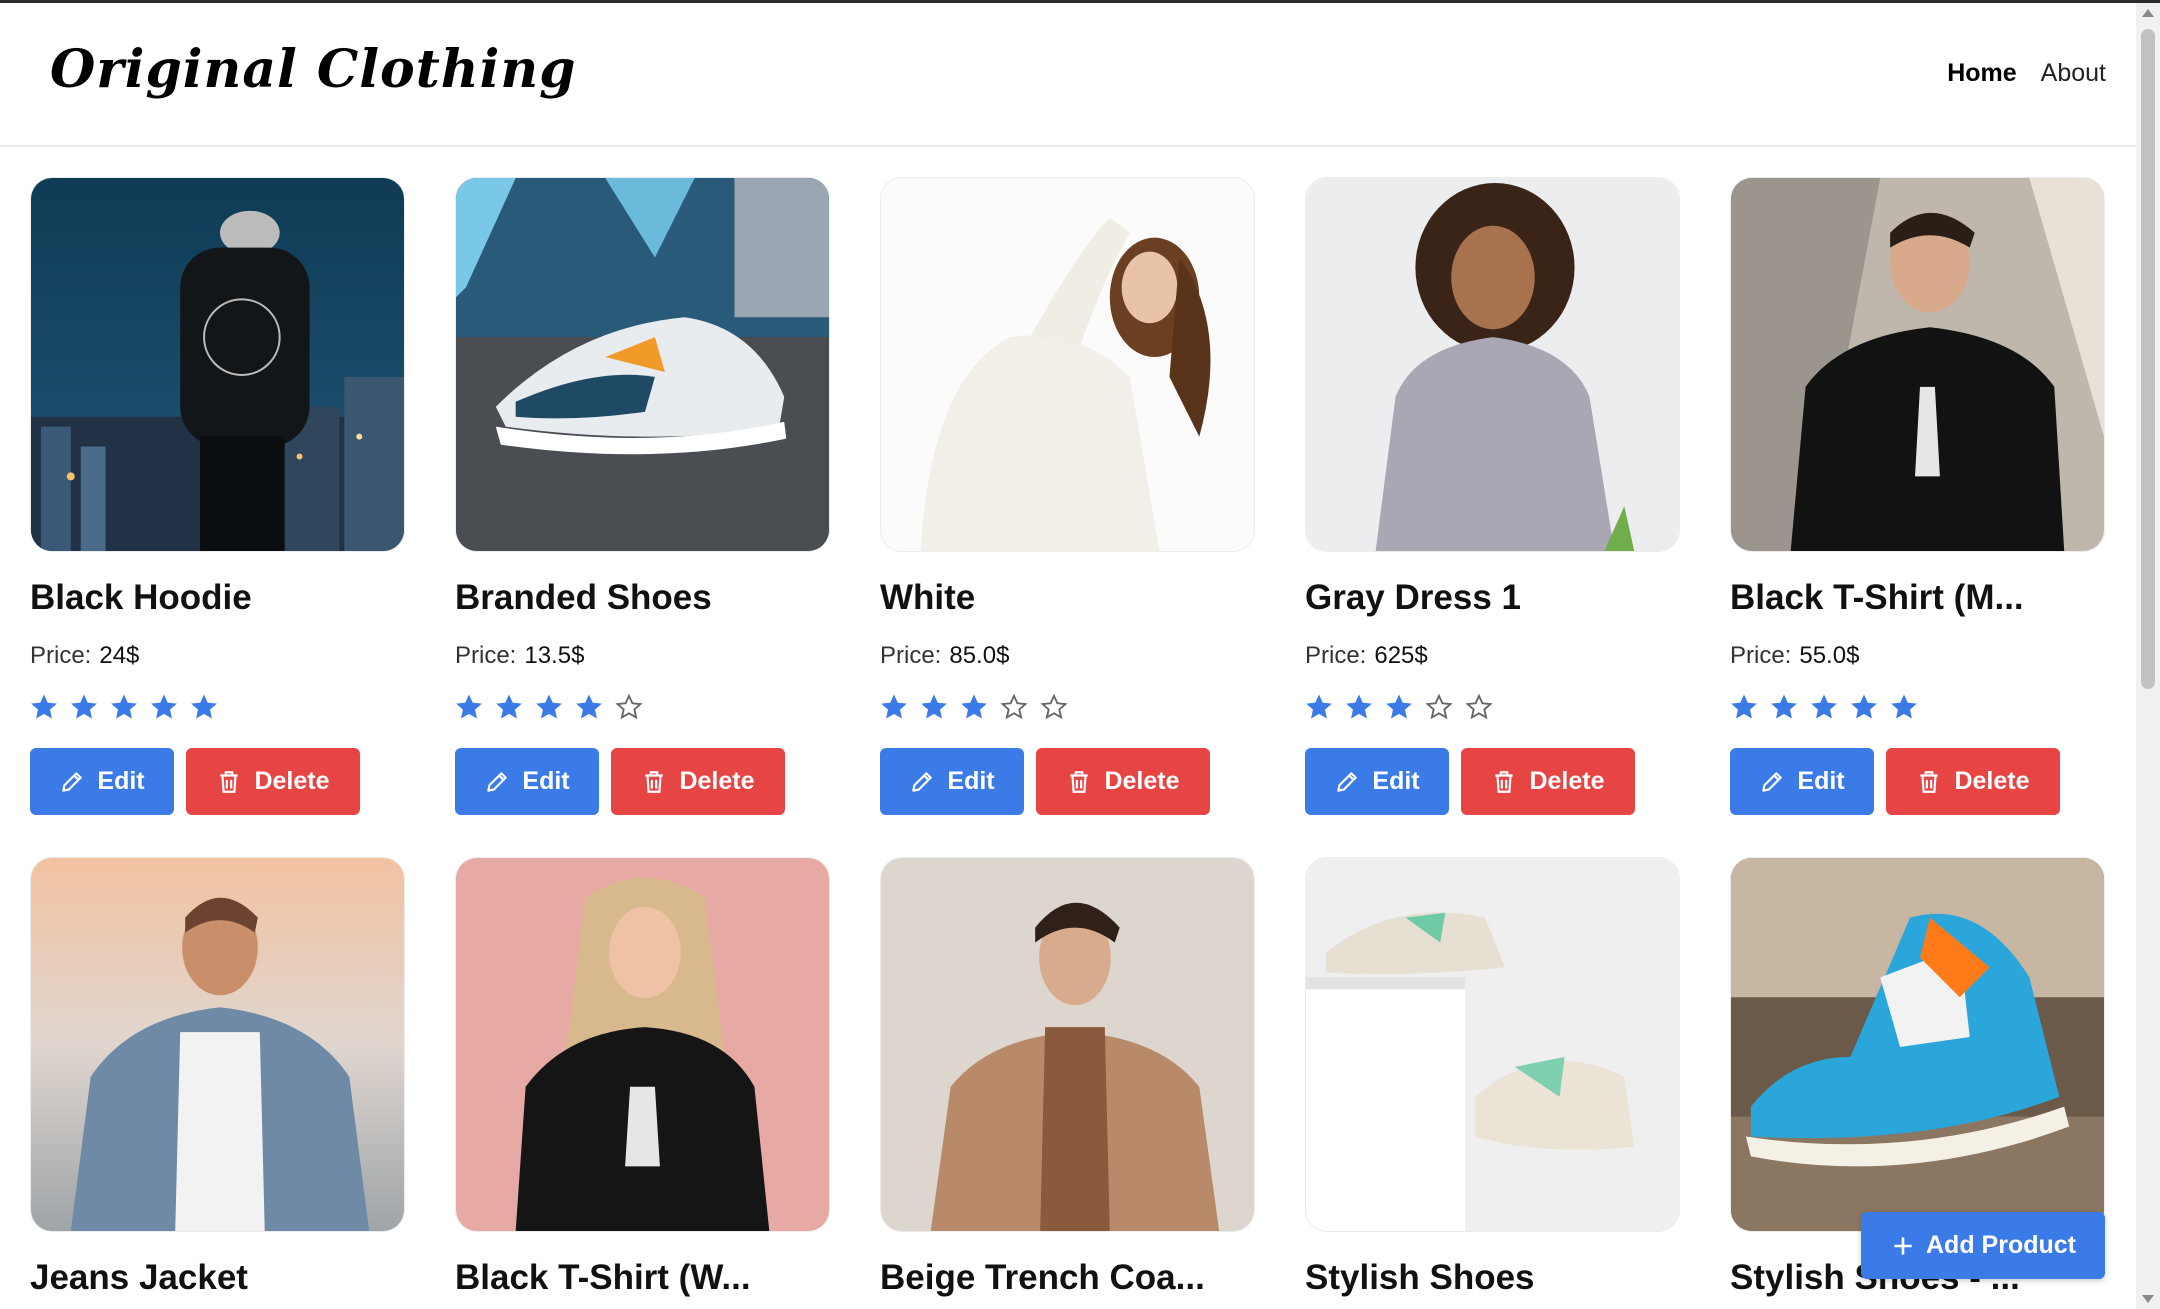  I want to click on product-price: Price: 85.0$, so click(1067, 656).